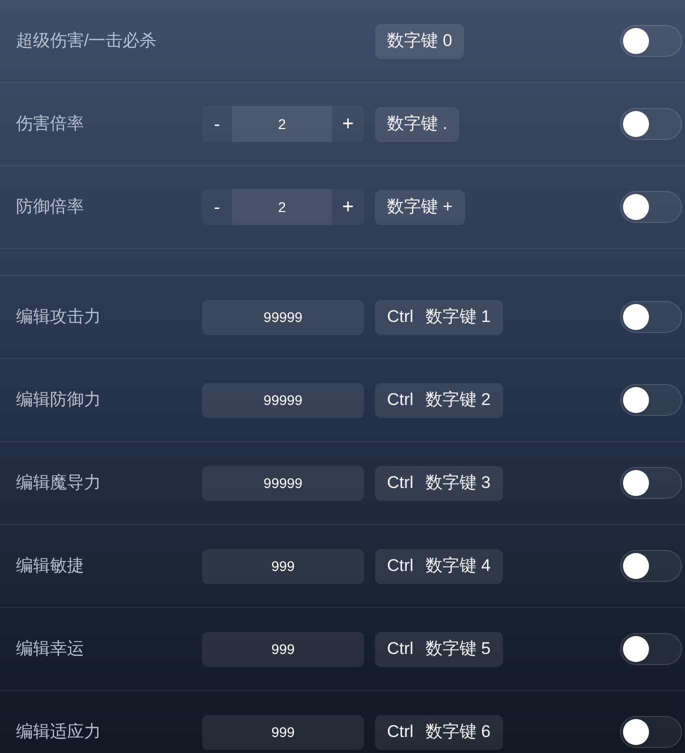 The width and height of the screenshot is (685, 753). Describe the element at coordinates (50, 207) in the screenshot. I see `setting-label: 防御倍率` at that location.